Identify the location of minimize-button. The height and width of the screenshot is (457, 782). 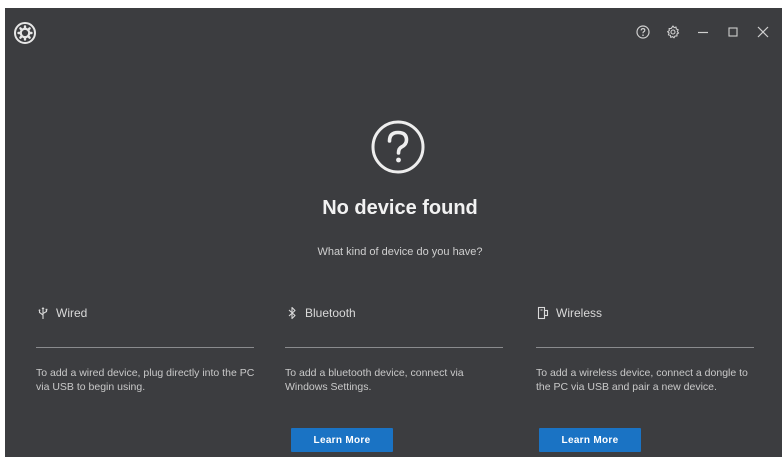
(703, 32).